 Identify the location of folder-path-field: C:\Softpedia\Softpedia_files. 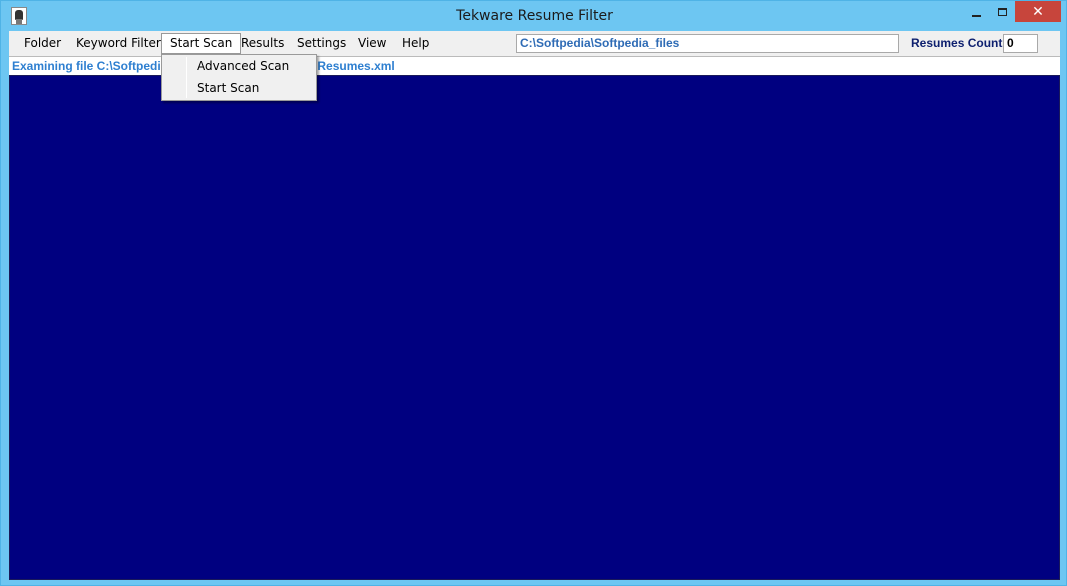
(707, 43).